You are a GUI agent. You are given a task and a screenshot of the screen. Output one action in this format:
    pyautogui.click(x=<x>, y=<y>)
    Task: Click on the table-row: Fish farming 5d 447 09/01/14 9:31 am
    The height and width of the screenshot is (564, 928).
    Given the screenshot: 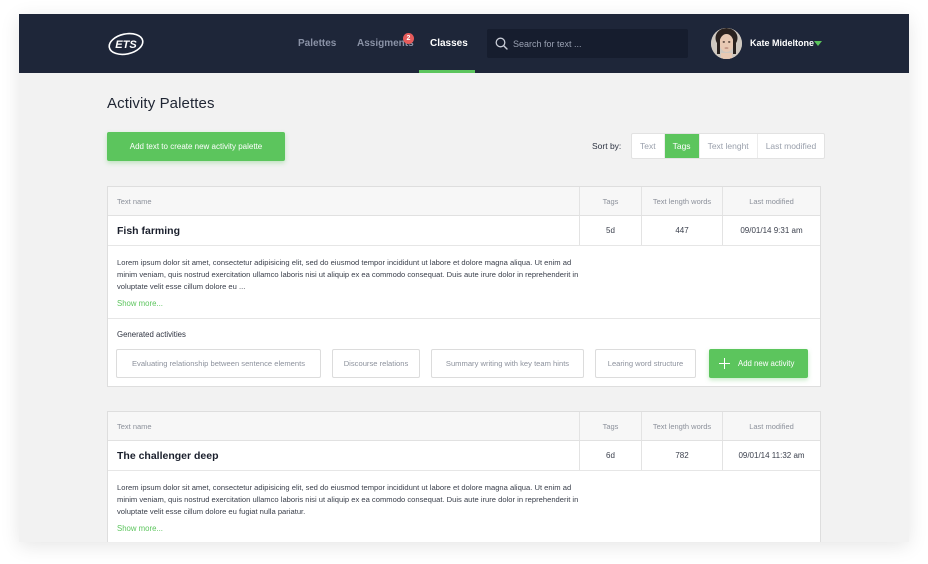 What is the action you would take?
    pyautogui.click(x=464, y=231)
    